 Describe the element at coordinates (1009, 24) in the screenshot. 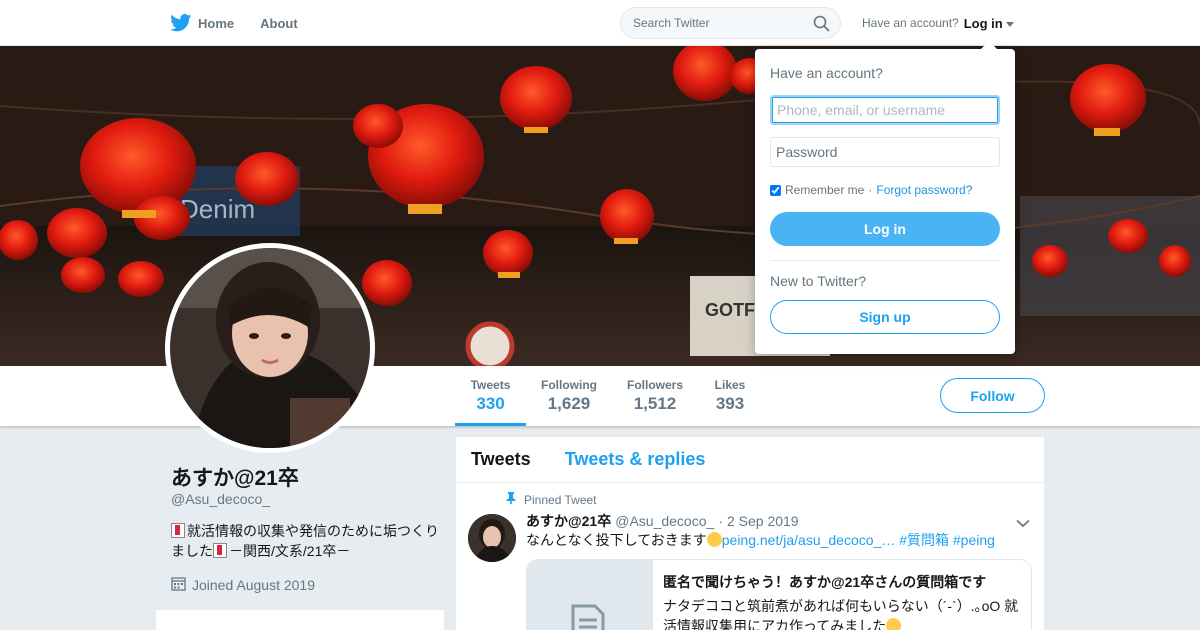

I see `caret-down-icon` at that location.